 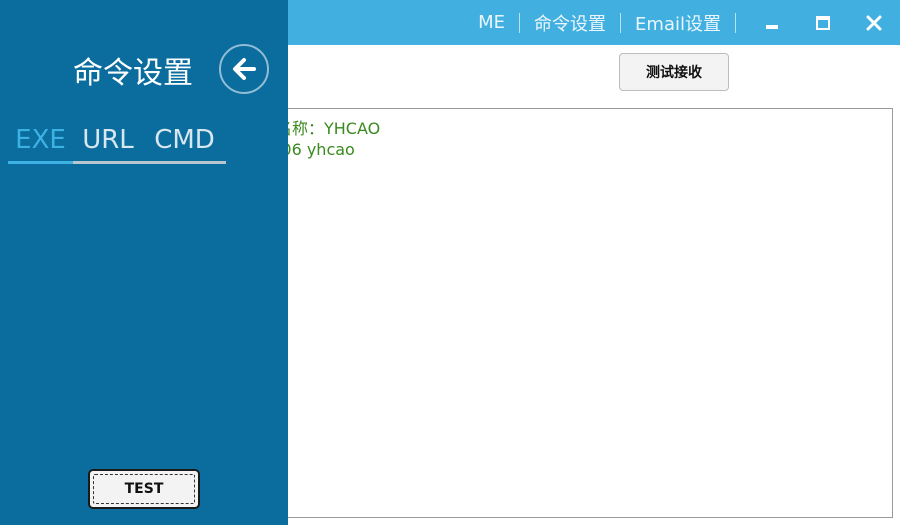 I want to click on tab-exe: EXE, so click(x=40, y=140).